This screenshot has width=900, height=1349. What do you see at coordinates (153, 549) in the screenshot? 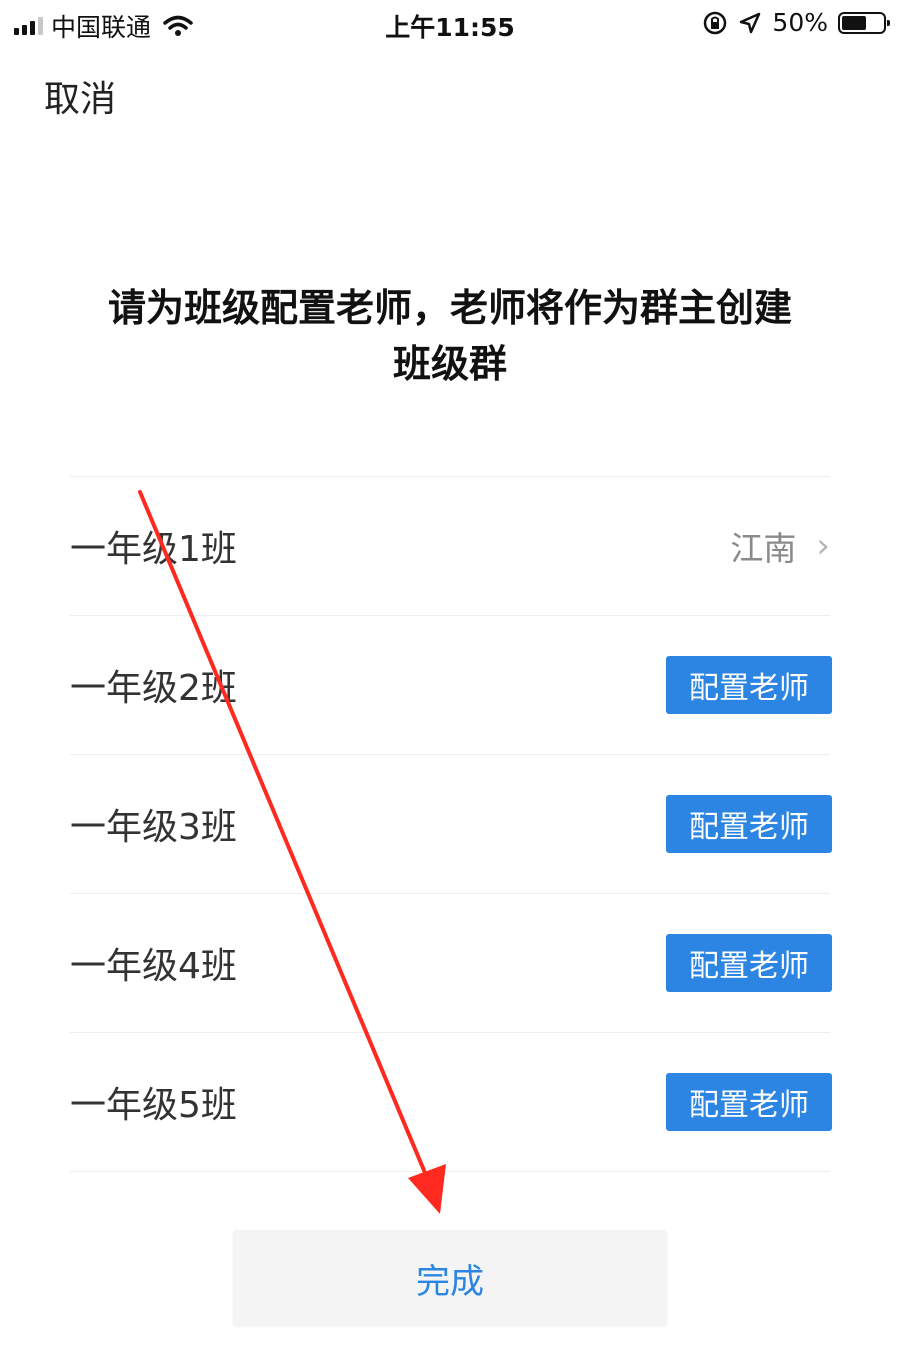
I see `class-name: 一年级1班` at bounding box center [153, 549].